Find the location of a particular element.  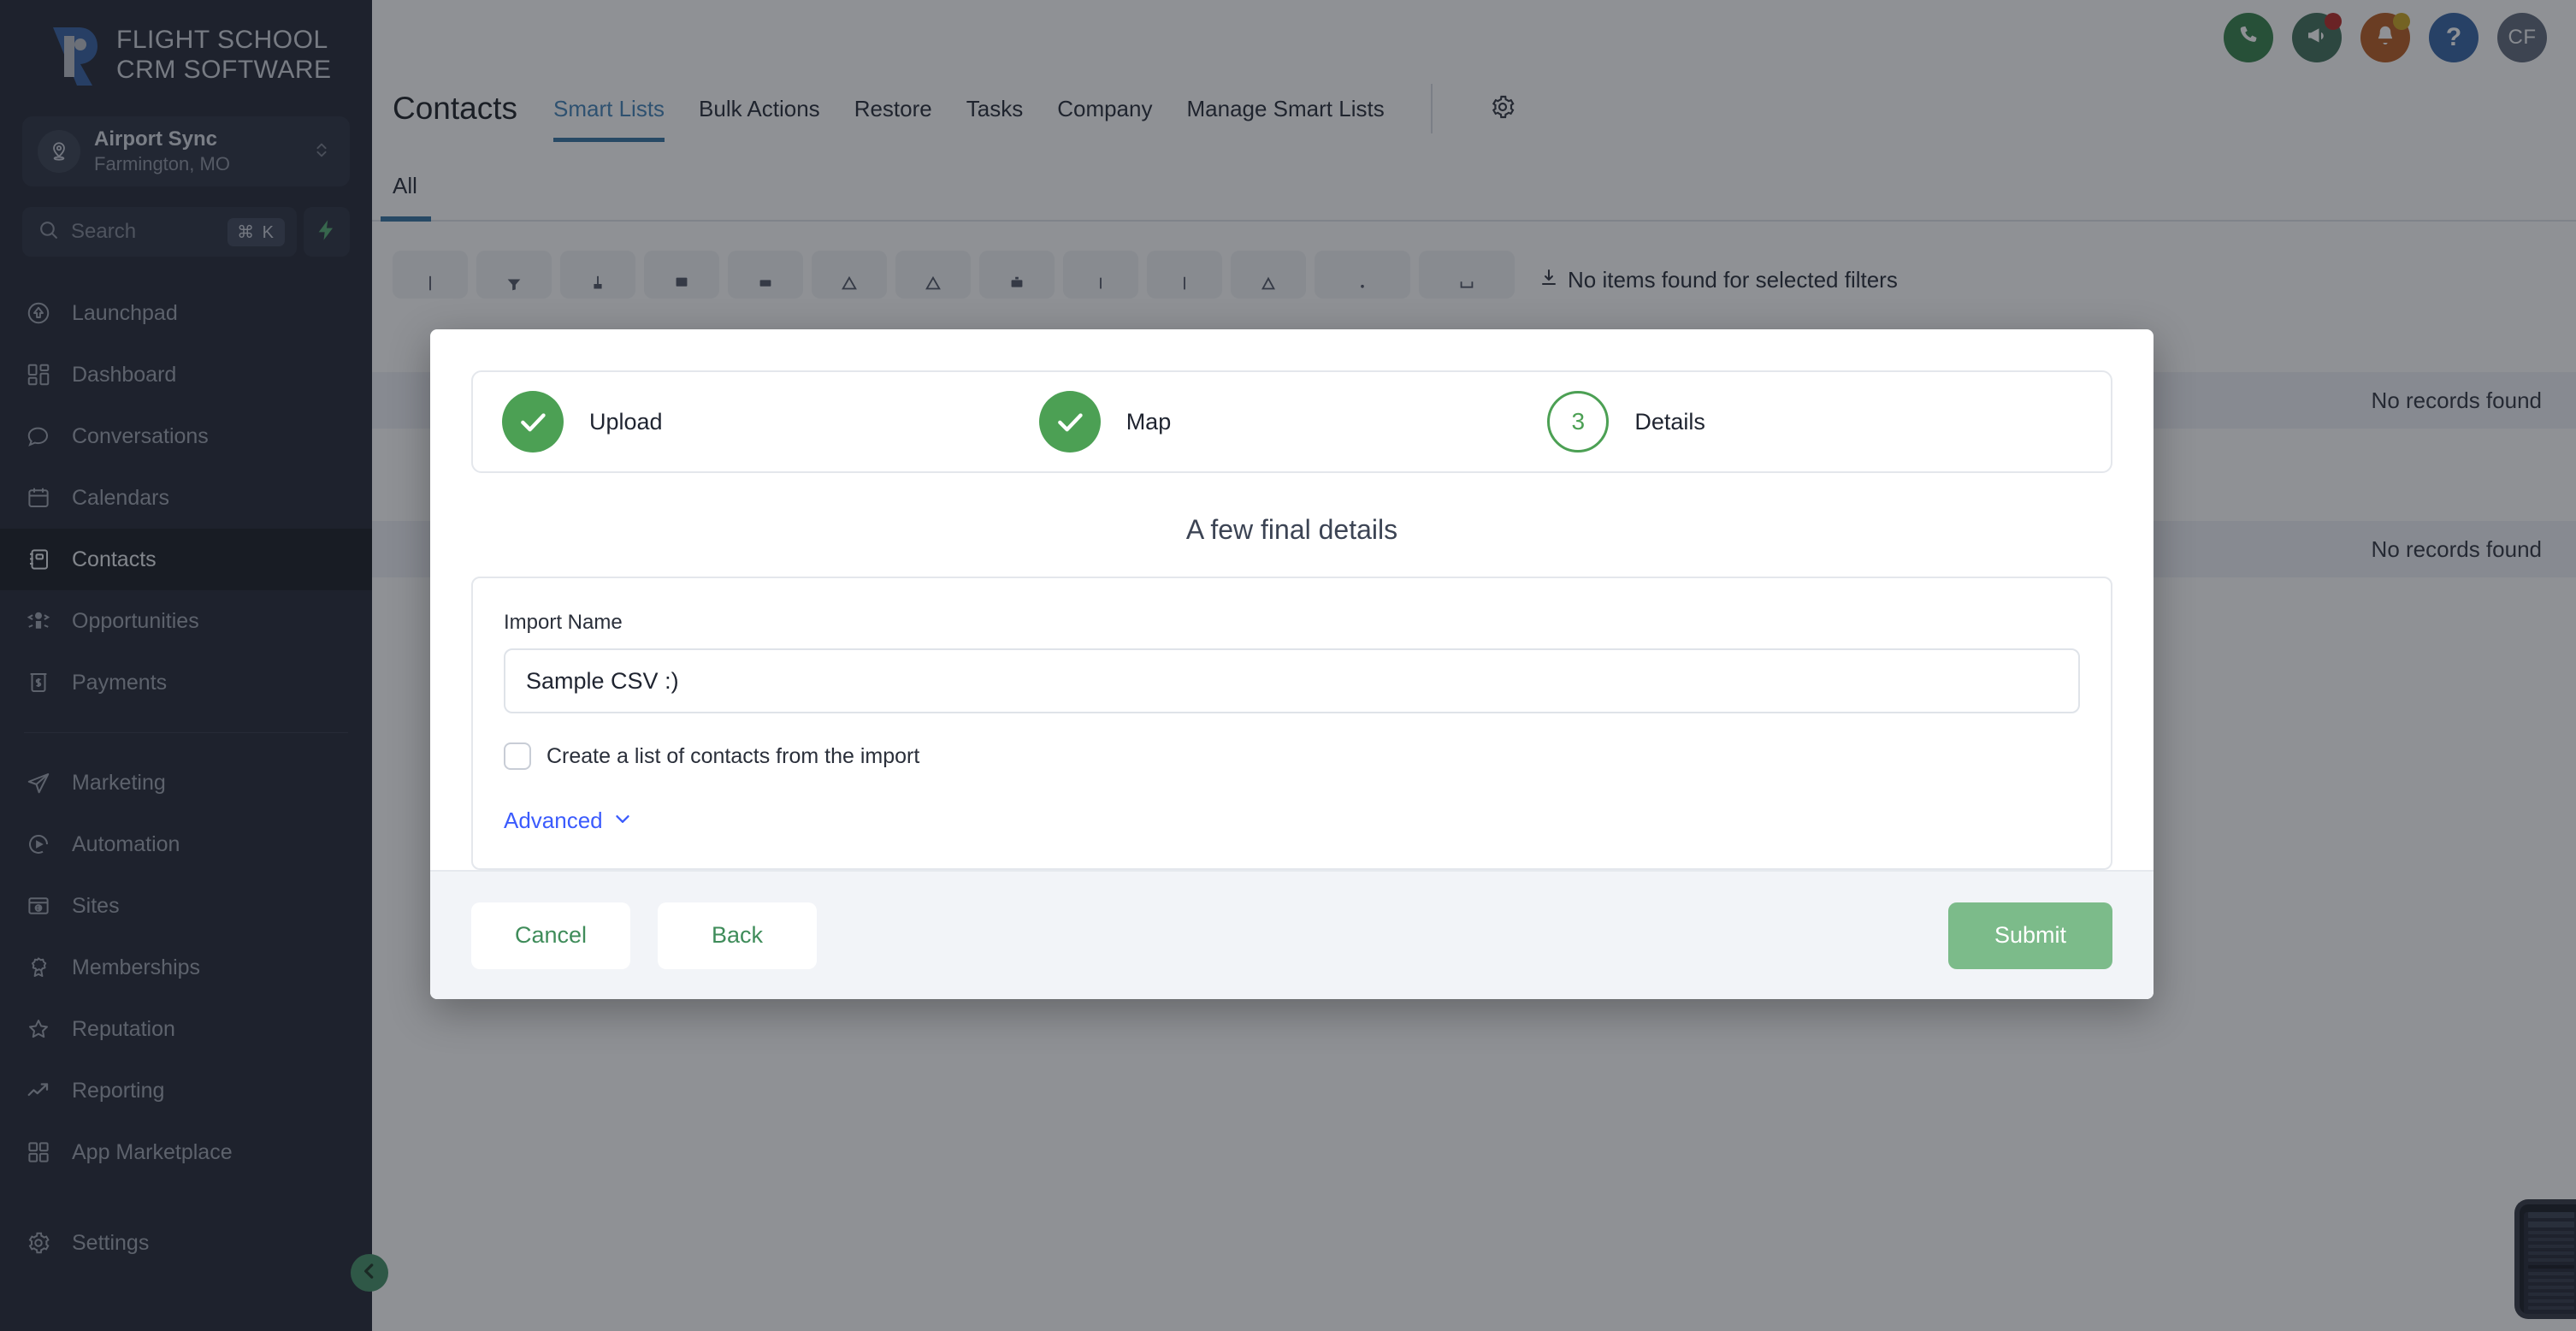

advanced-label: Advanced is located at coordinates (553, 820).